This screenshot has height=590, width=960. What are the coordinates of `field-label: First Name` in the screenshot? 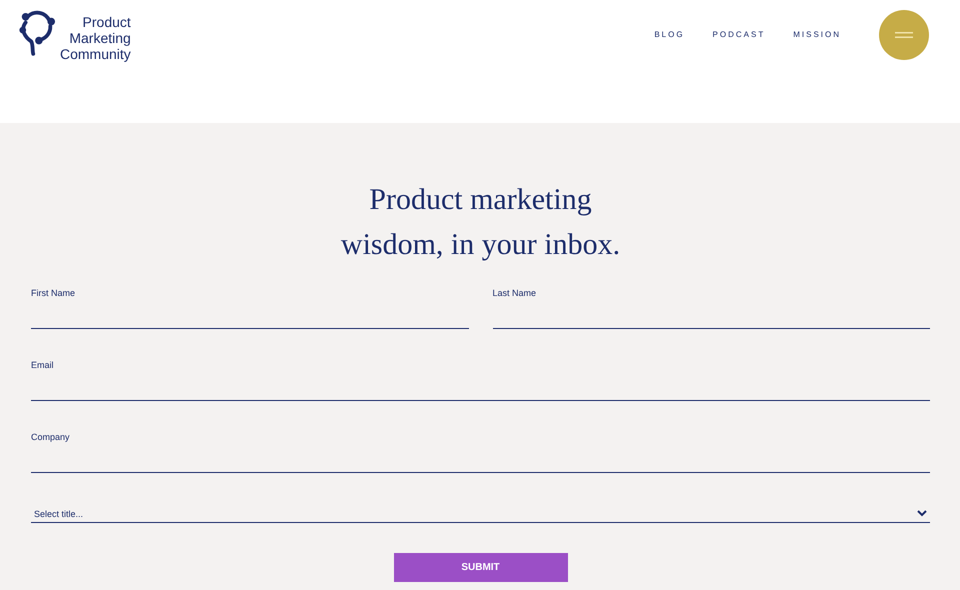 It's located at (53, 293).